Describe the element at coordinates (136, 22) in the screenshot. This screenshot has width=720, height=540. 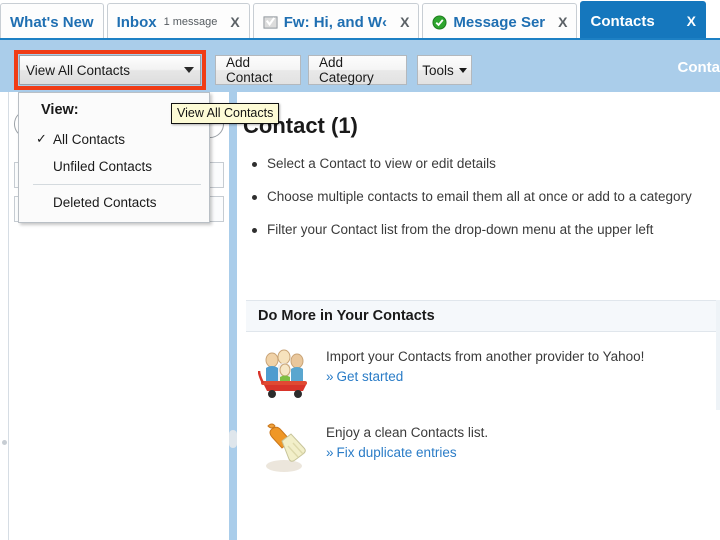
I see `tab-label: Inbox` at that location.